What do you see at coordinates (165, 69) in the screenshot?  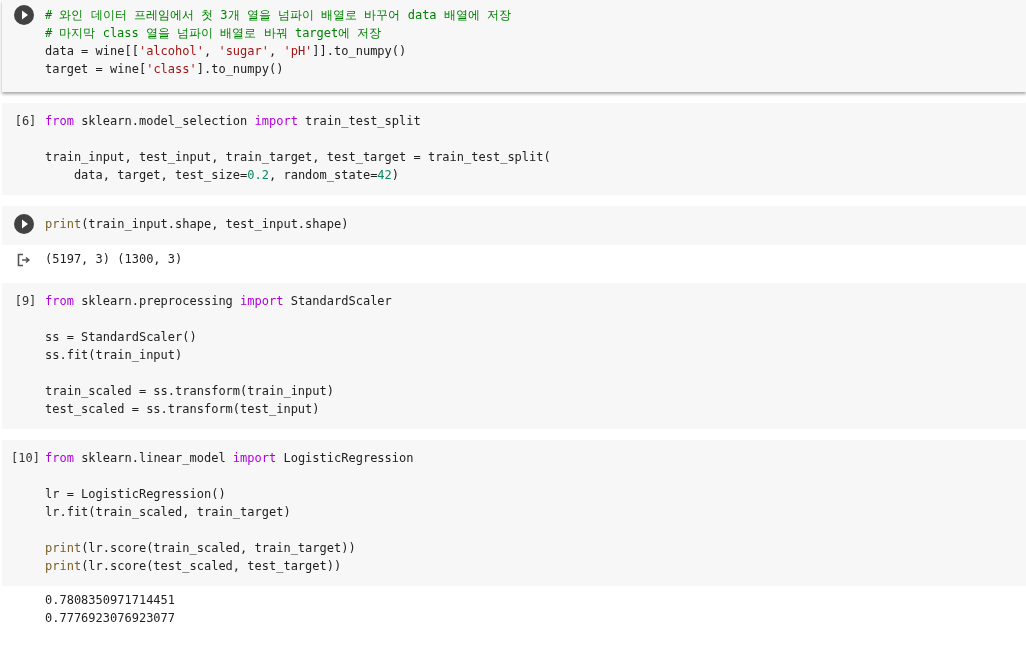 I see `code-line: target = wine['class'].to_numpy()` at bounding box center [165, 69].